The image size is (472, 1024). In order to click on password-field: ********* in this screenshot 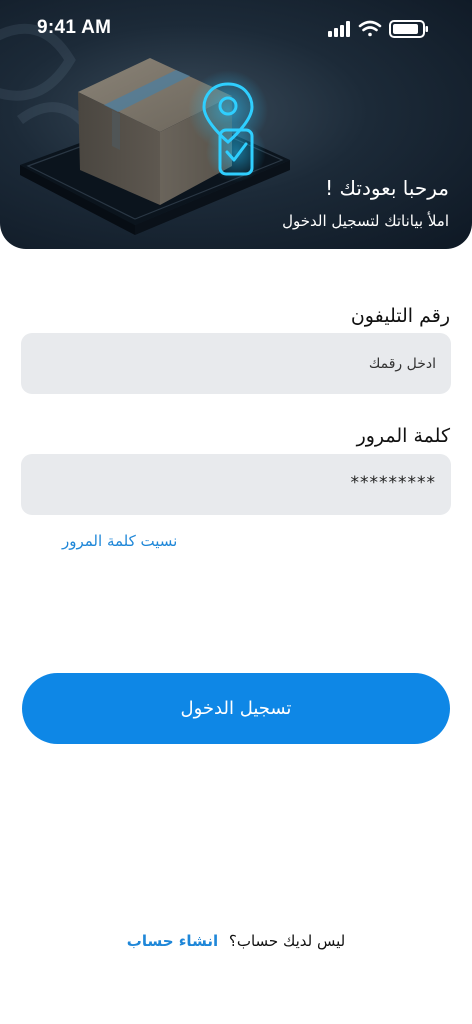, I will do `click(236, 484)`.